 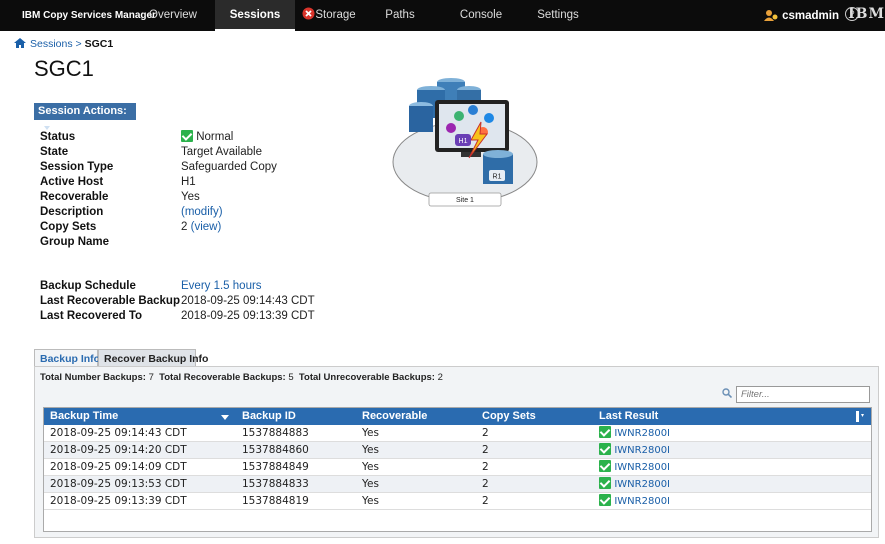 I want to click on status-value: Normal, so click(x=207, y=136).